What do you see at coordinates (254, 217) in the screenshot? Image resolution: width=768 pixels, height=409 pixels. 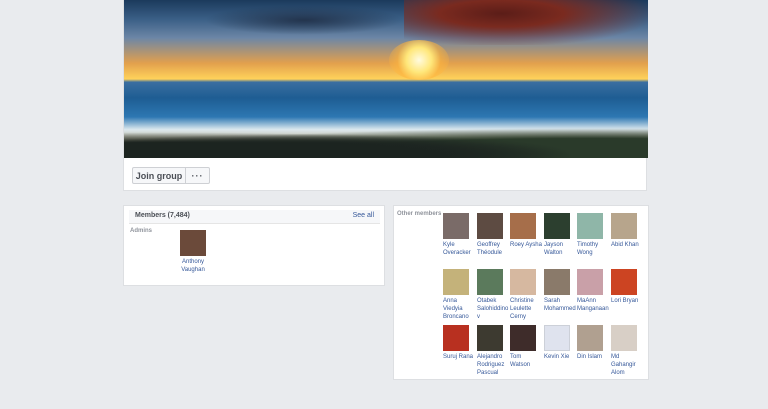 I see `members-header: Members (7,484) See all` at bounding box center [254, 217].